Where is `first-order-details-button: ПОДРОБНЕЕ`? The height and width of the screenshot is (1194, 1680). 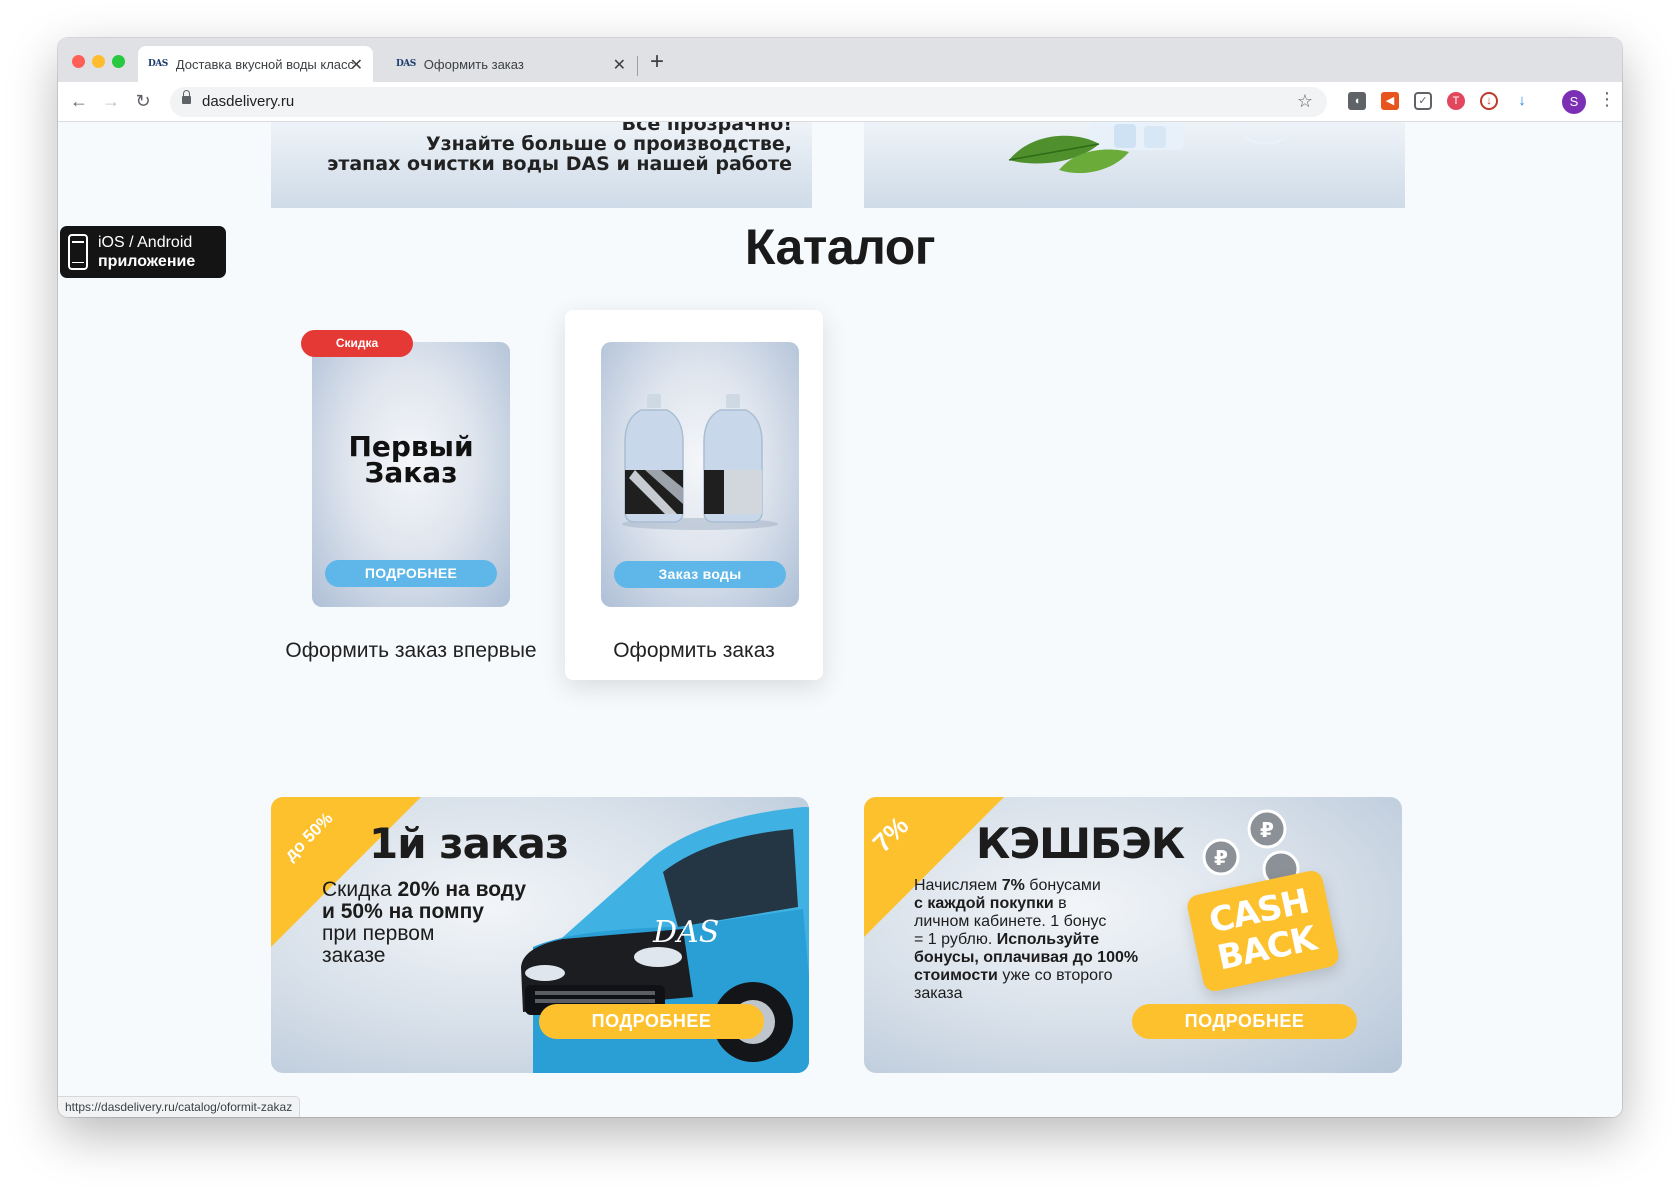 first-order-details-button: ПОДРОБНЕЕ is located at coordinates (411, 573).